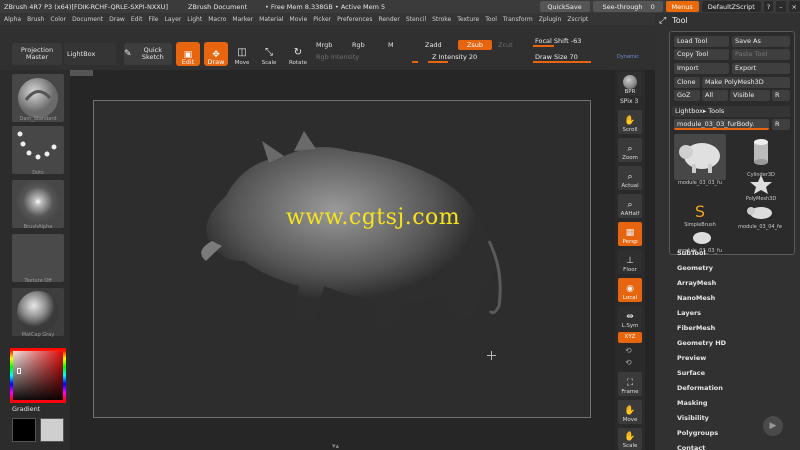 Image resolution: width=800 pixels, height=450 pixels. I want to click on m-button: M, so click(391, 45).